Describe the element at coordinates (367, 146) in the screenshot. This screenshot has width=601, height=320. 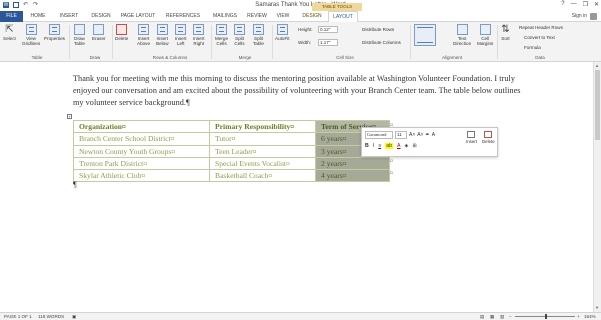
I see `bold-icon: B` at that location.